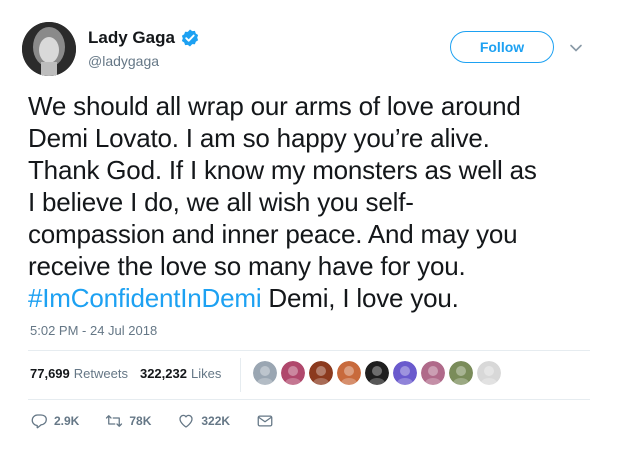  I want to click on tweet-stats: 77,699 Retweets 322,232 Likes, so click(131, 373).